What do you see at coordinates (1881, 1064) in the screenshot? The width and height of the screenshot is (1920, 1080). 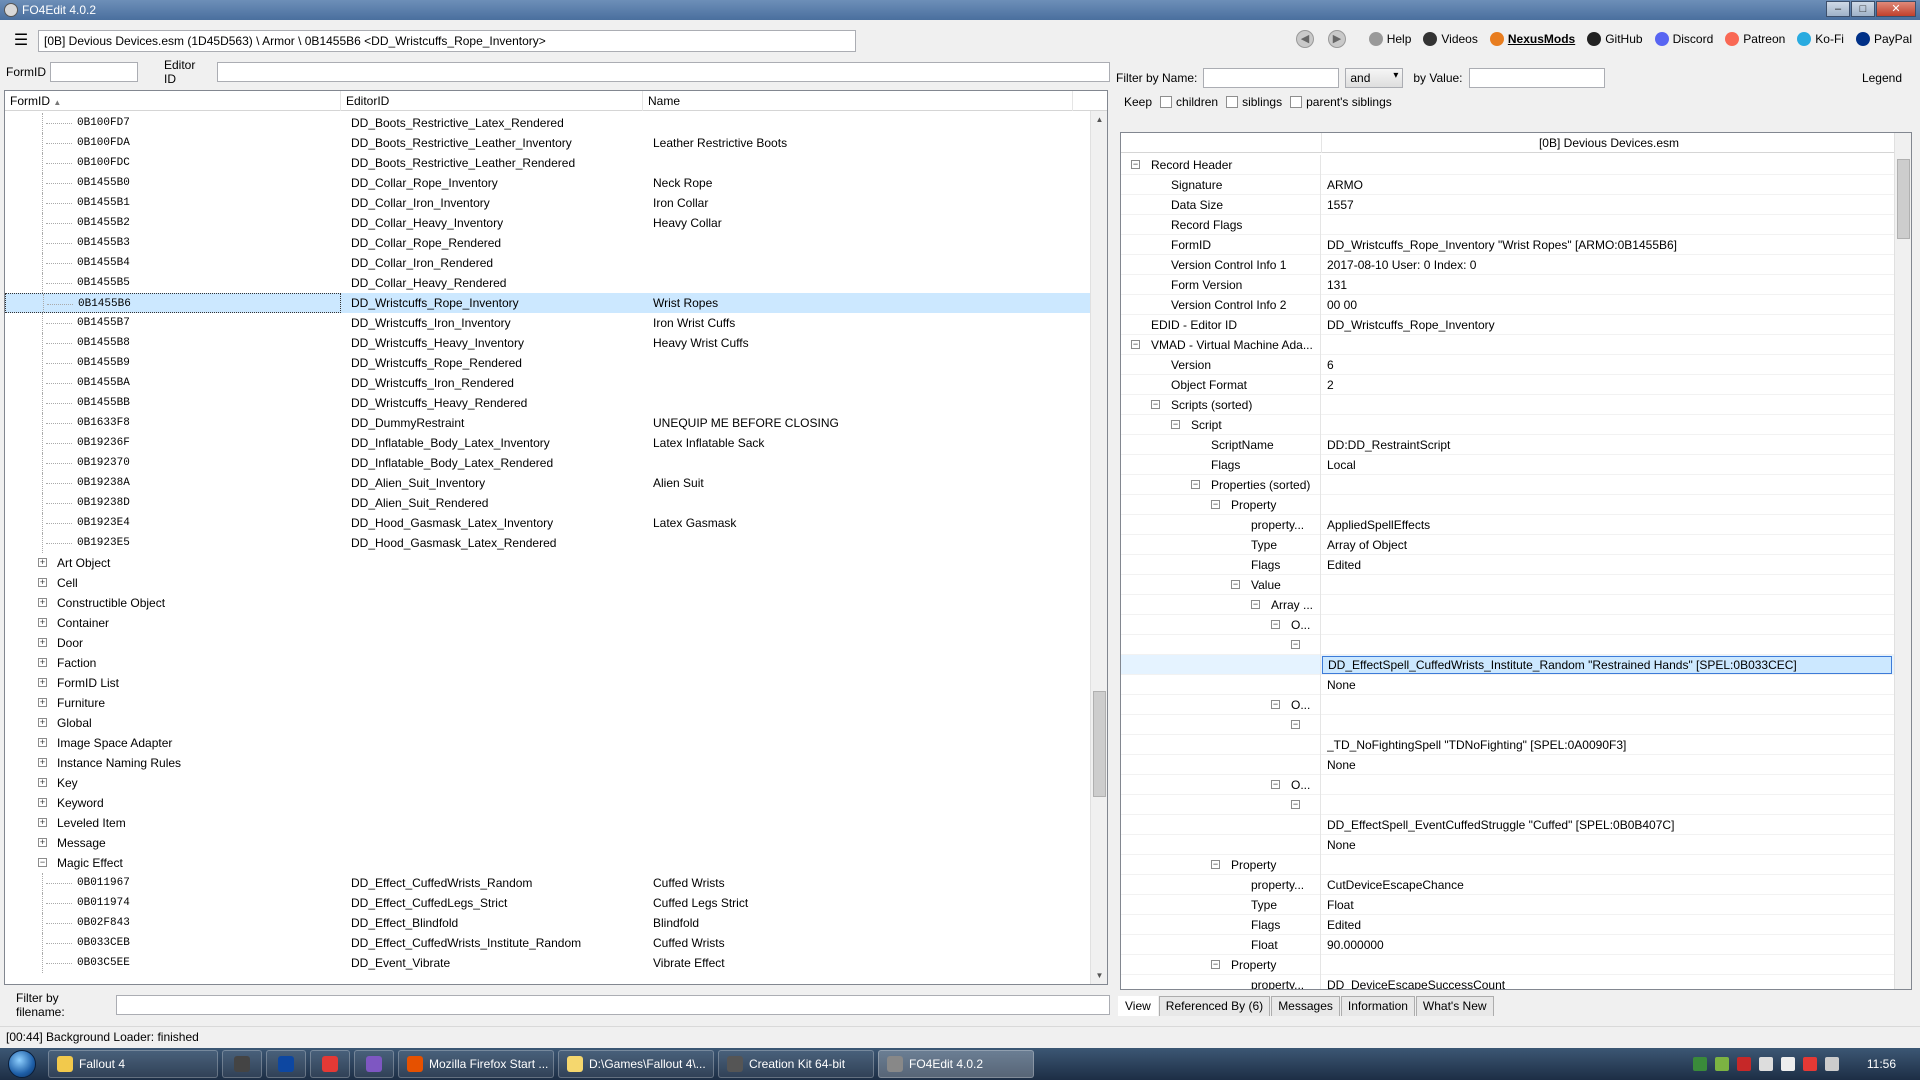 I see `clock: 11:56` at bounding box center [1881, 1064].